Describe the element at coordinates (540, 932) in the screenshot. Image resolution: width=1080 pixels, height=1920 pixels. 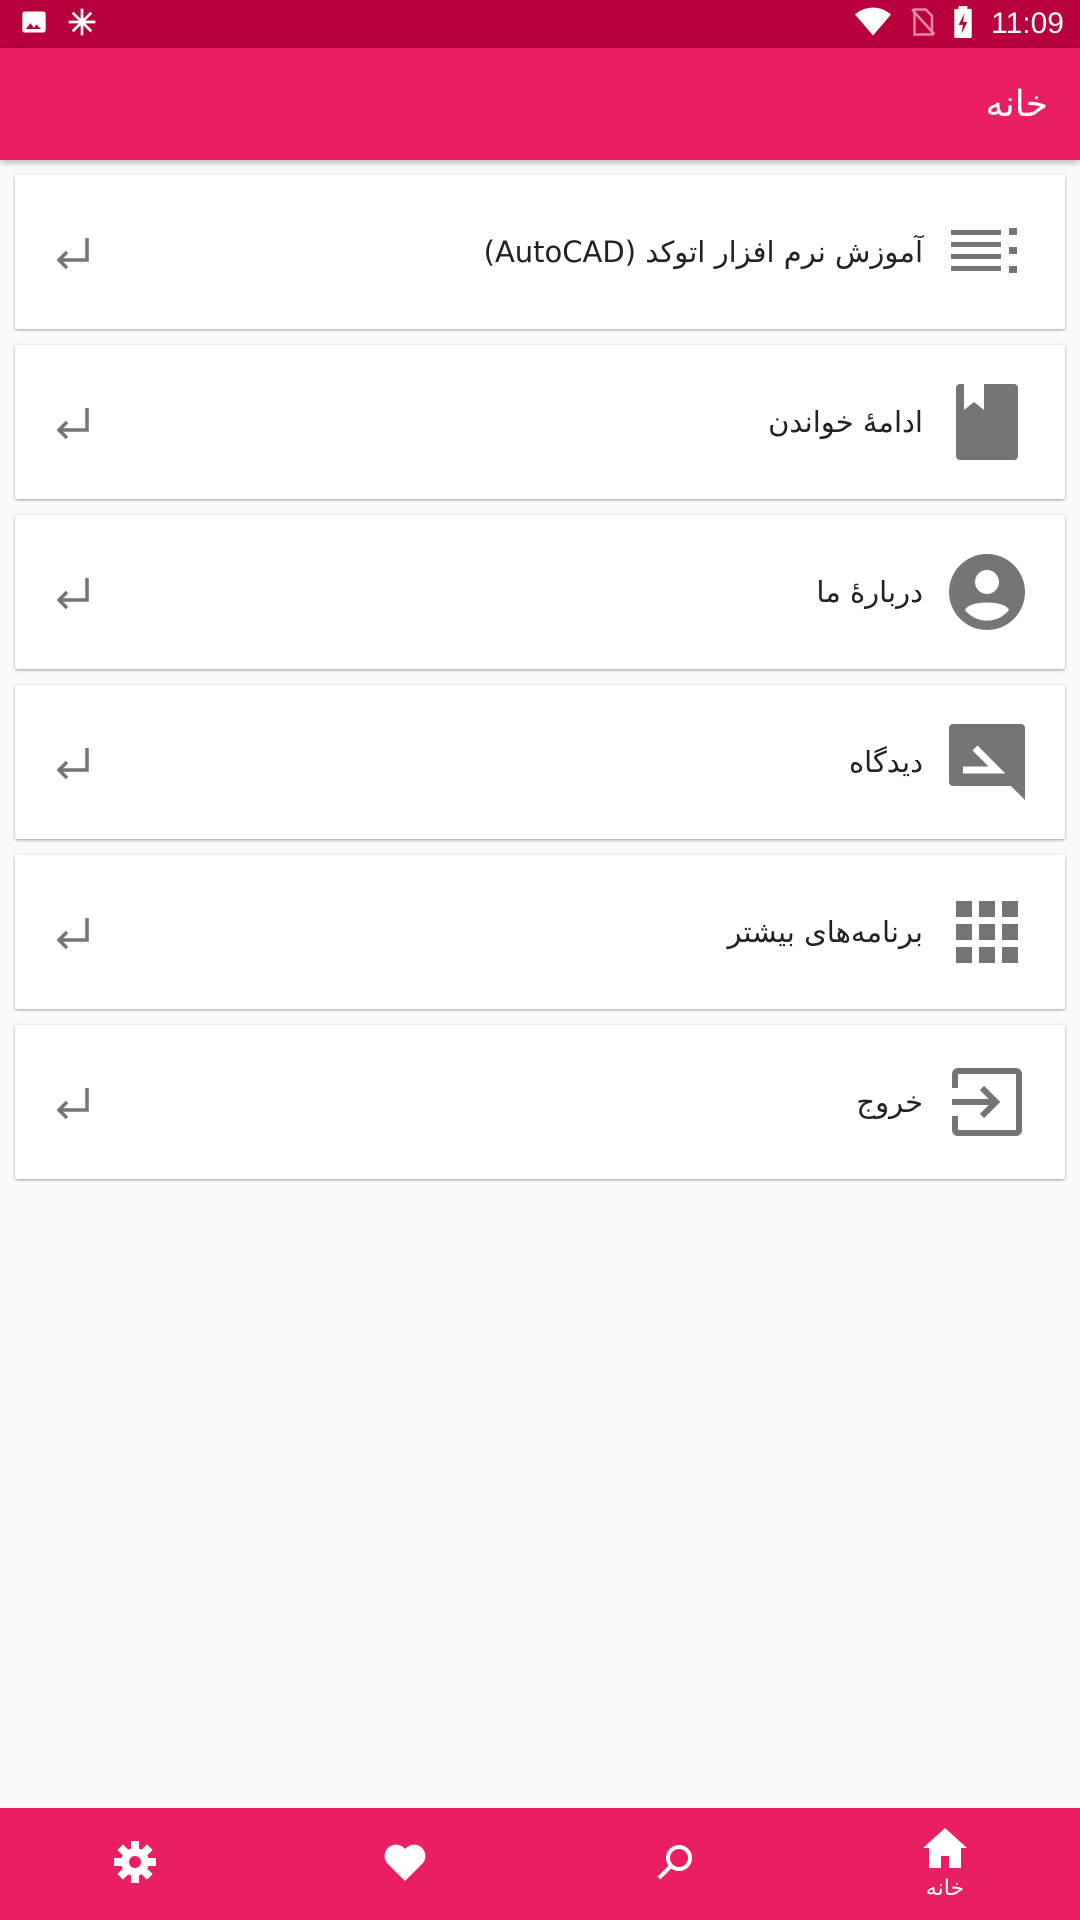
I see `menu-item-more-apps: برنامه‌های بیشتر` at that location.